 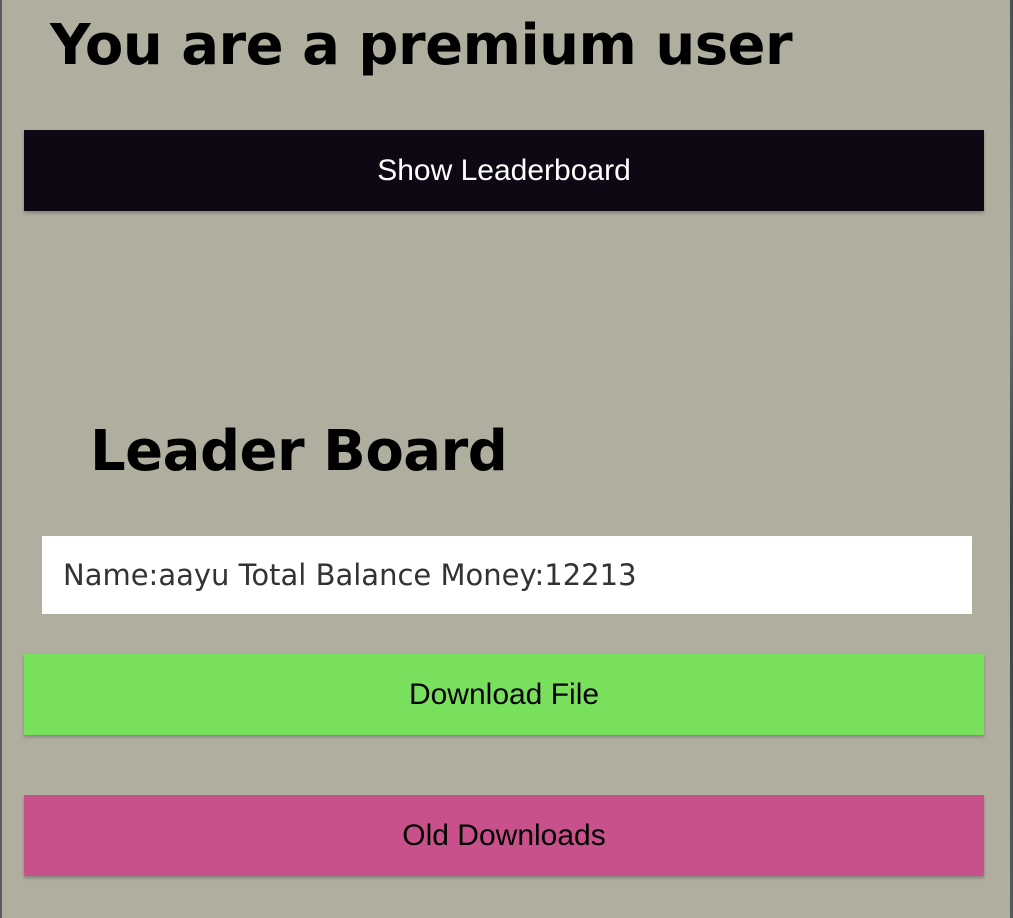 I want to click on premium-status-heading: You are a premium user, so click(x=421, y=45).